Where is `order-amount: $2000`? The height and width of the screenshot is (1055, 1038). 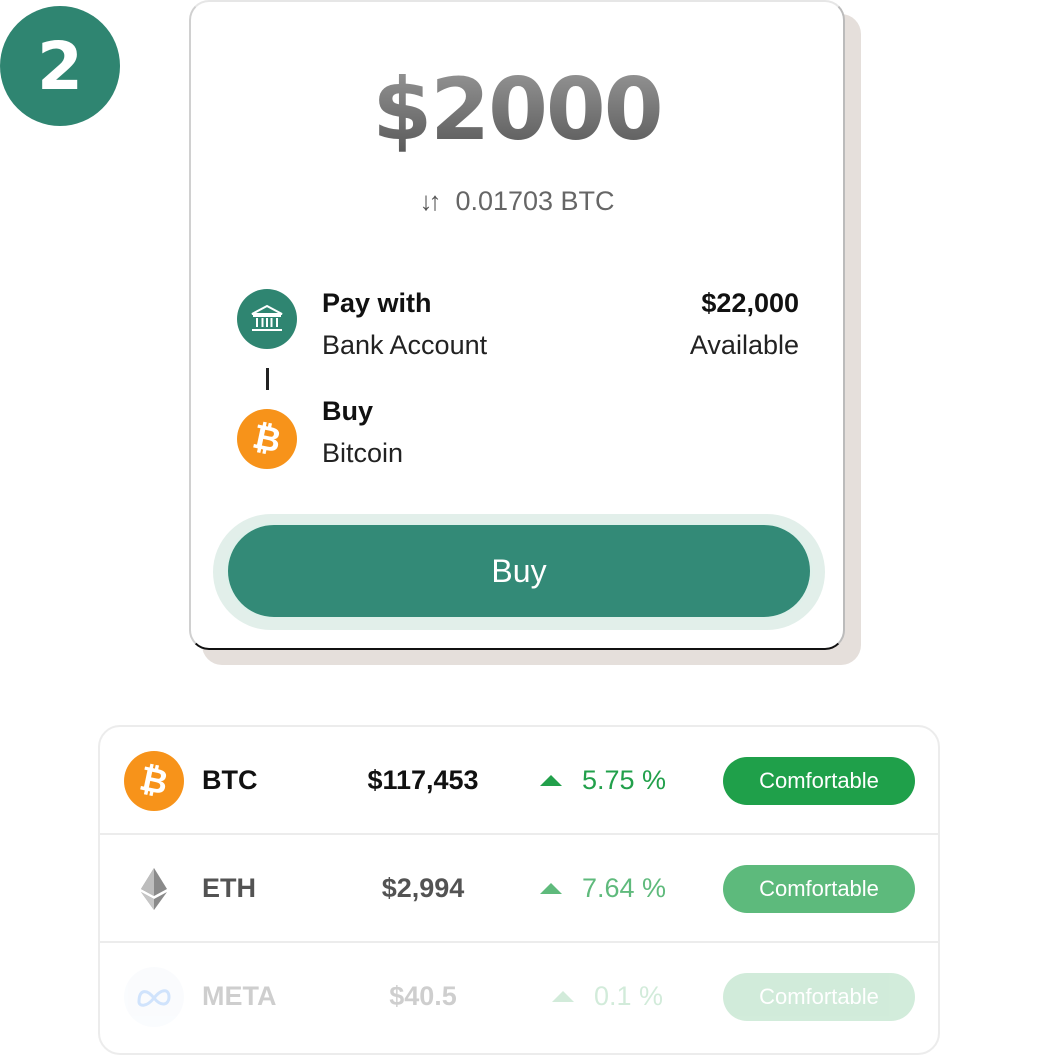
order-amount: $2000 is located at coordinates (517, 110).